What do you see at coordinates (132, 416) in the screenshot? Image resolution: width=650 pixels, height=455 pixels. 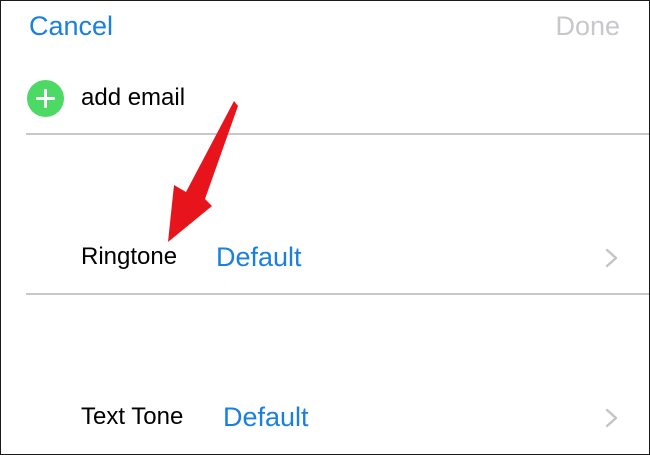 I see `text-tone-label: Text Tone` at bounding box center [132, 416].